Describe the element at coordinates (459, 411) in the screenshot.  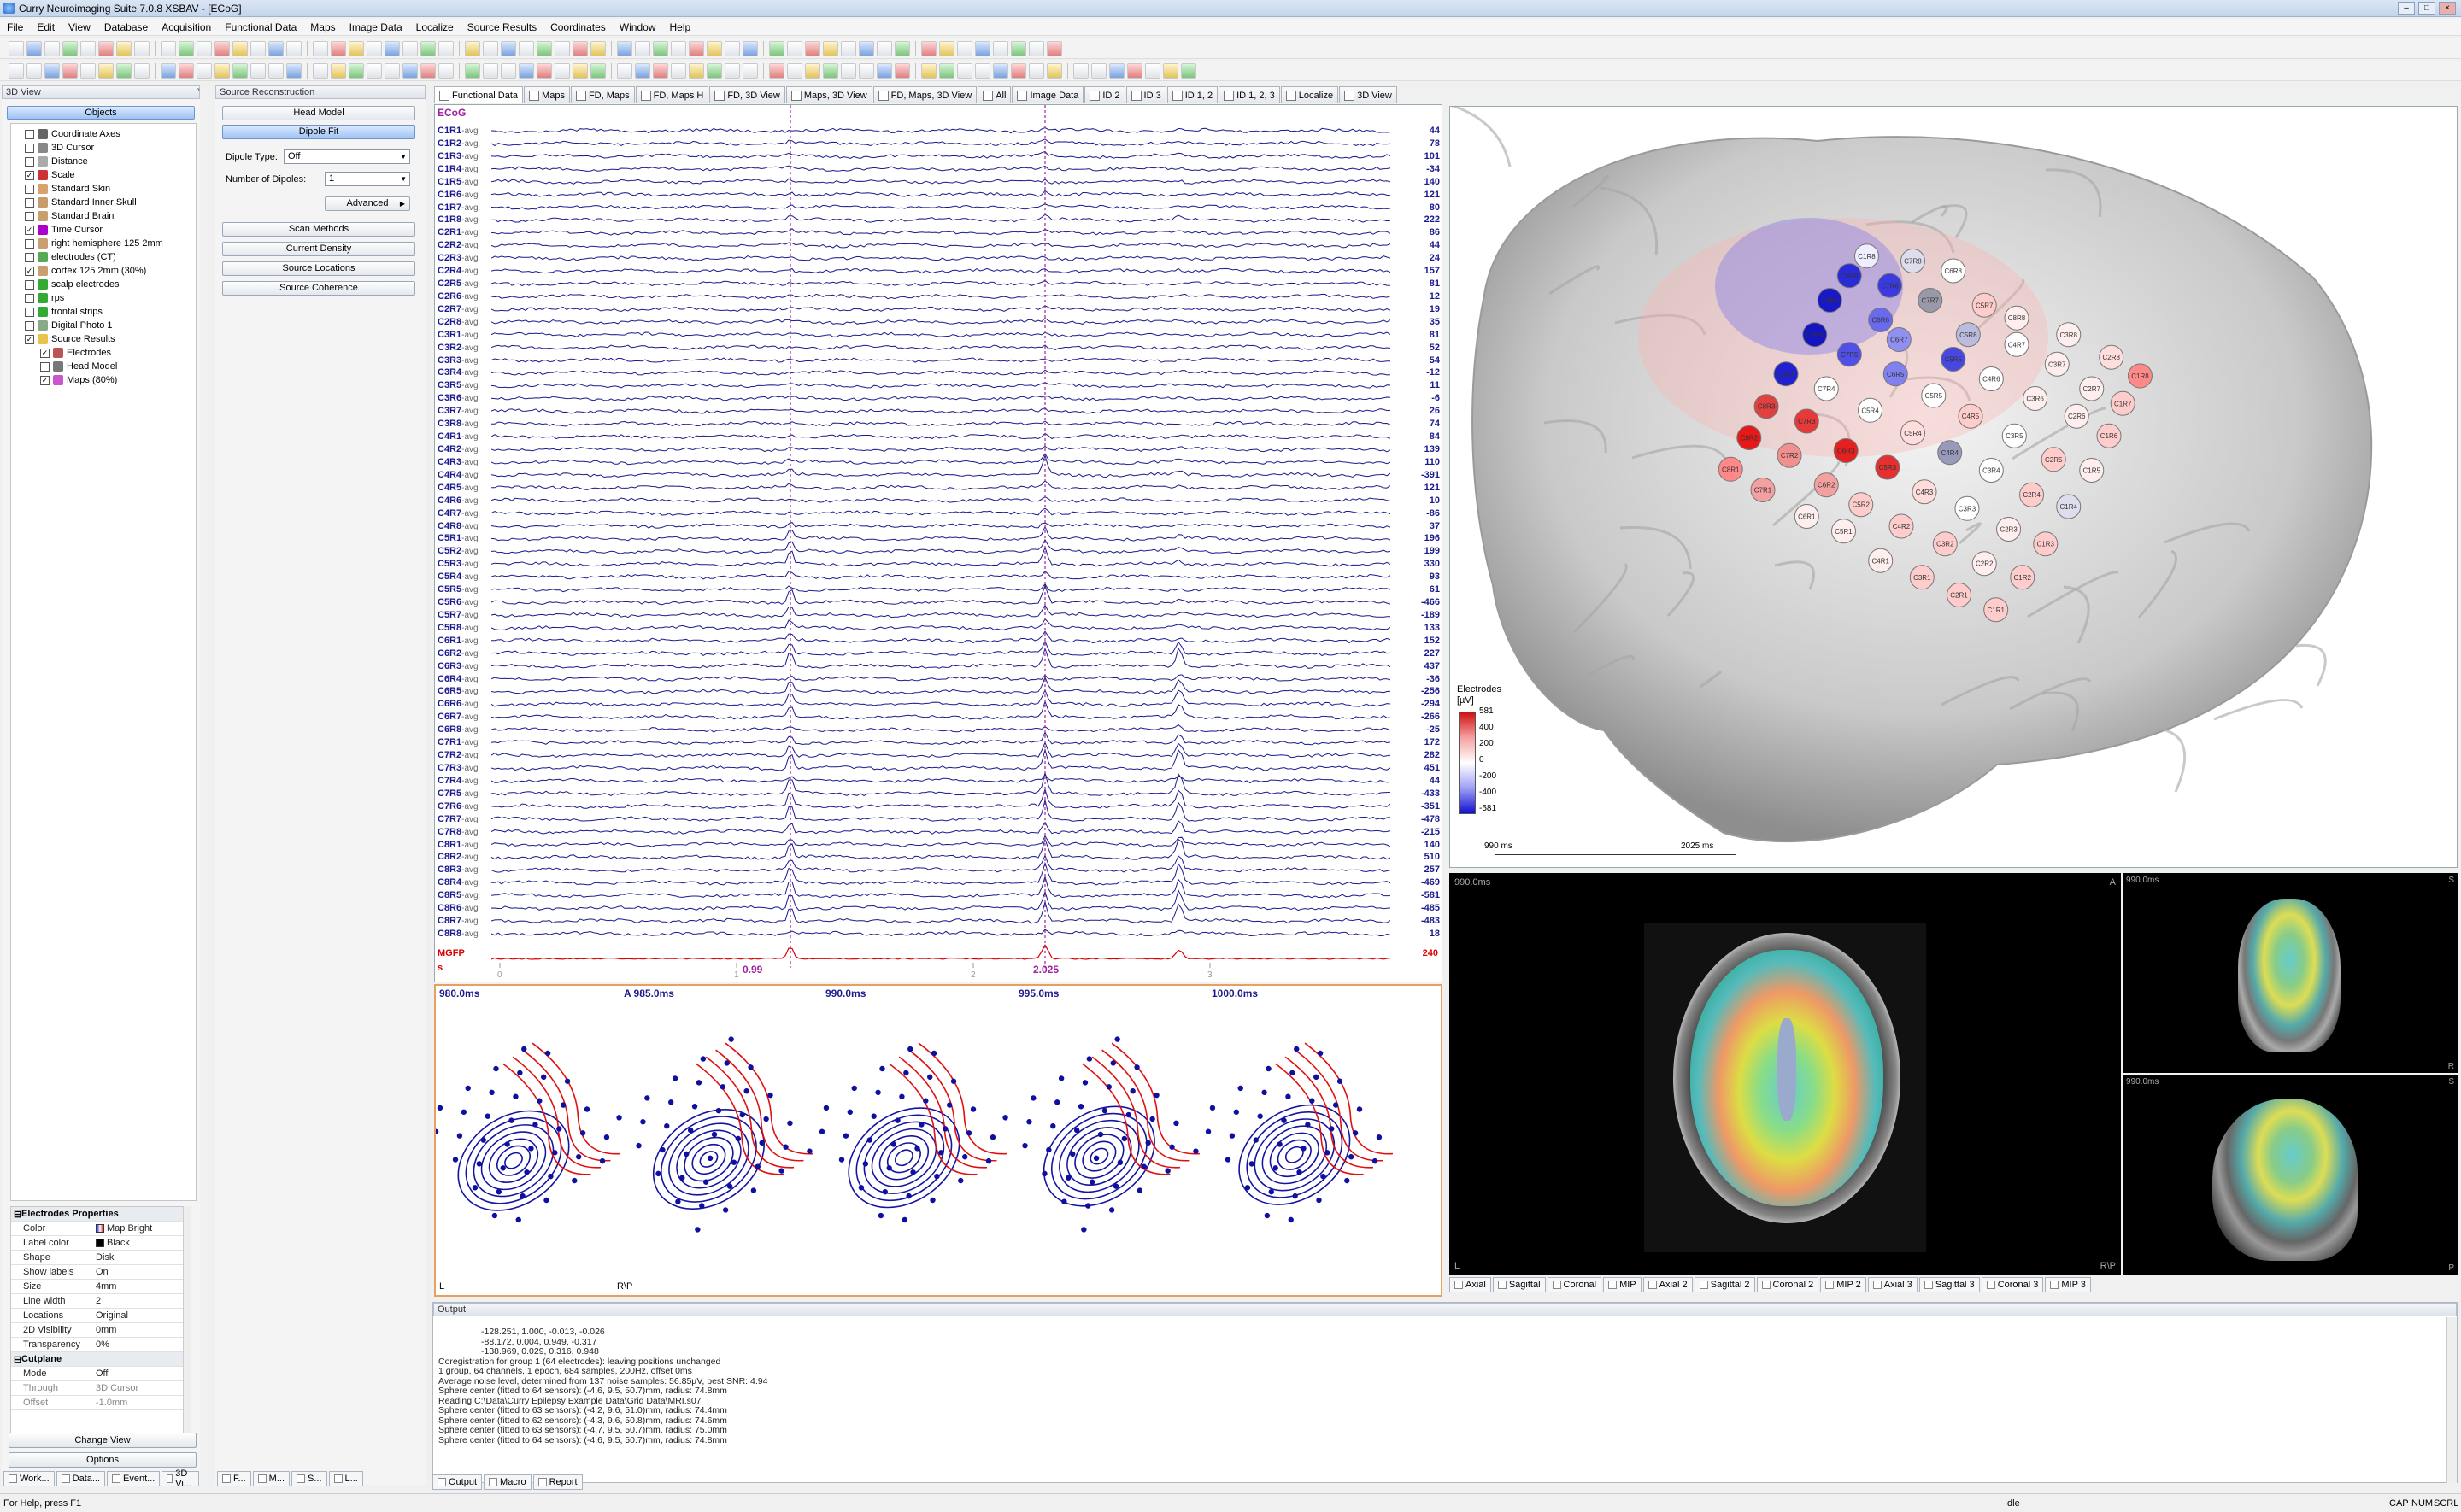
I see `channel-label: C3R7-avg` at that location.